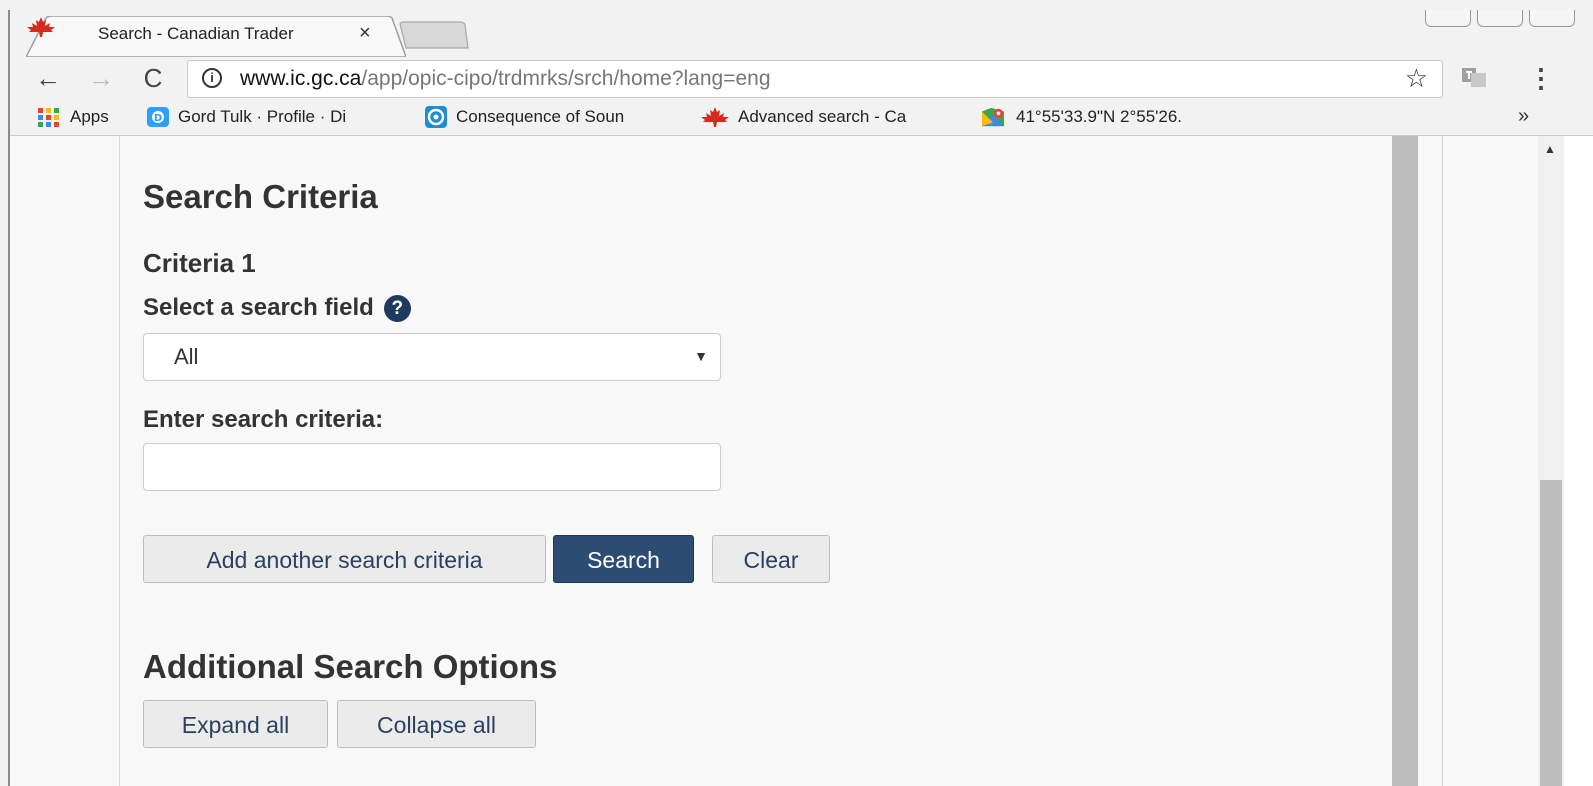  Describe the element at coordinates (1523, 116) in the screenshot. I see `bookmarks-overflow-icon: »` at that location.